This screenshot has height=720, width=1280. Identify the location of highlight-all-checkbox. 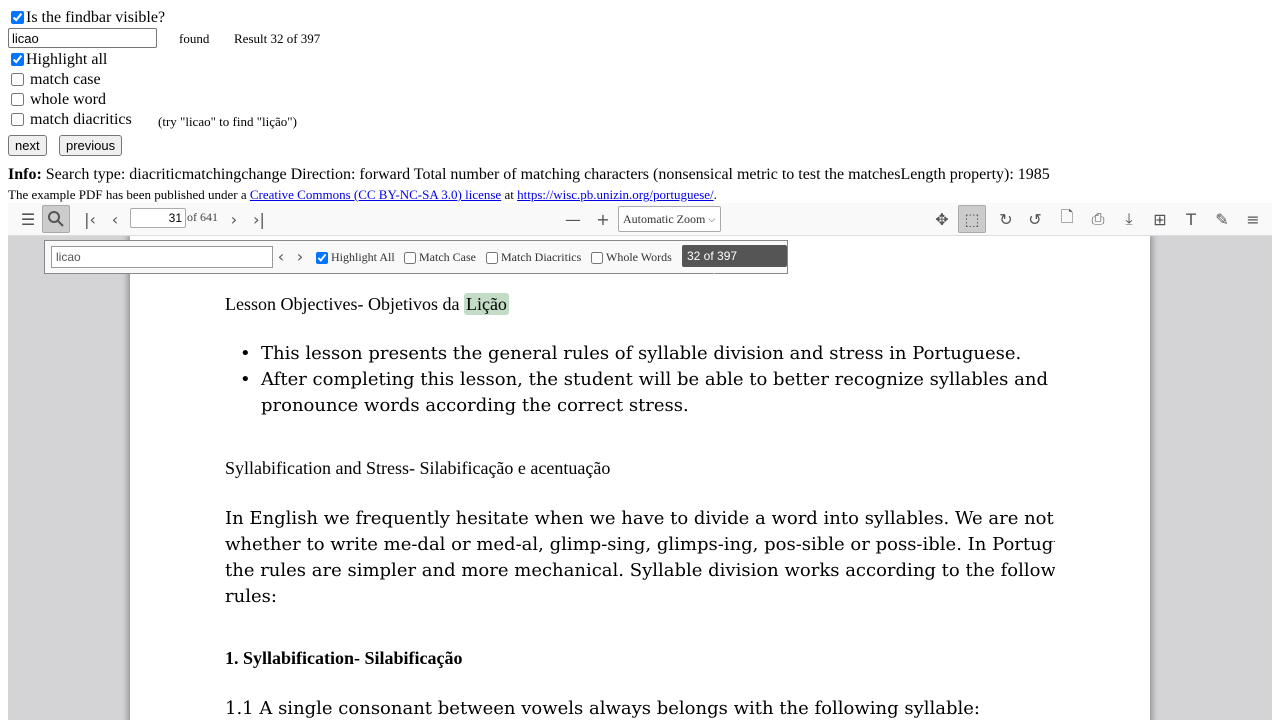
(17, 59).